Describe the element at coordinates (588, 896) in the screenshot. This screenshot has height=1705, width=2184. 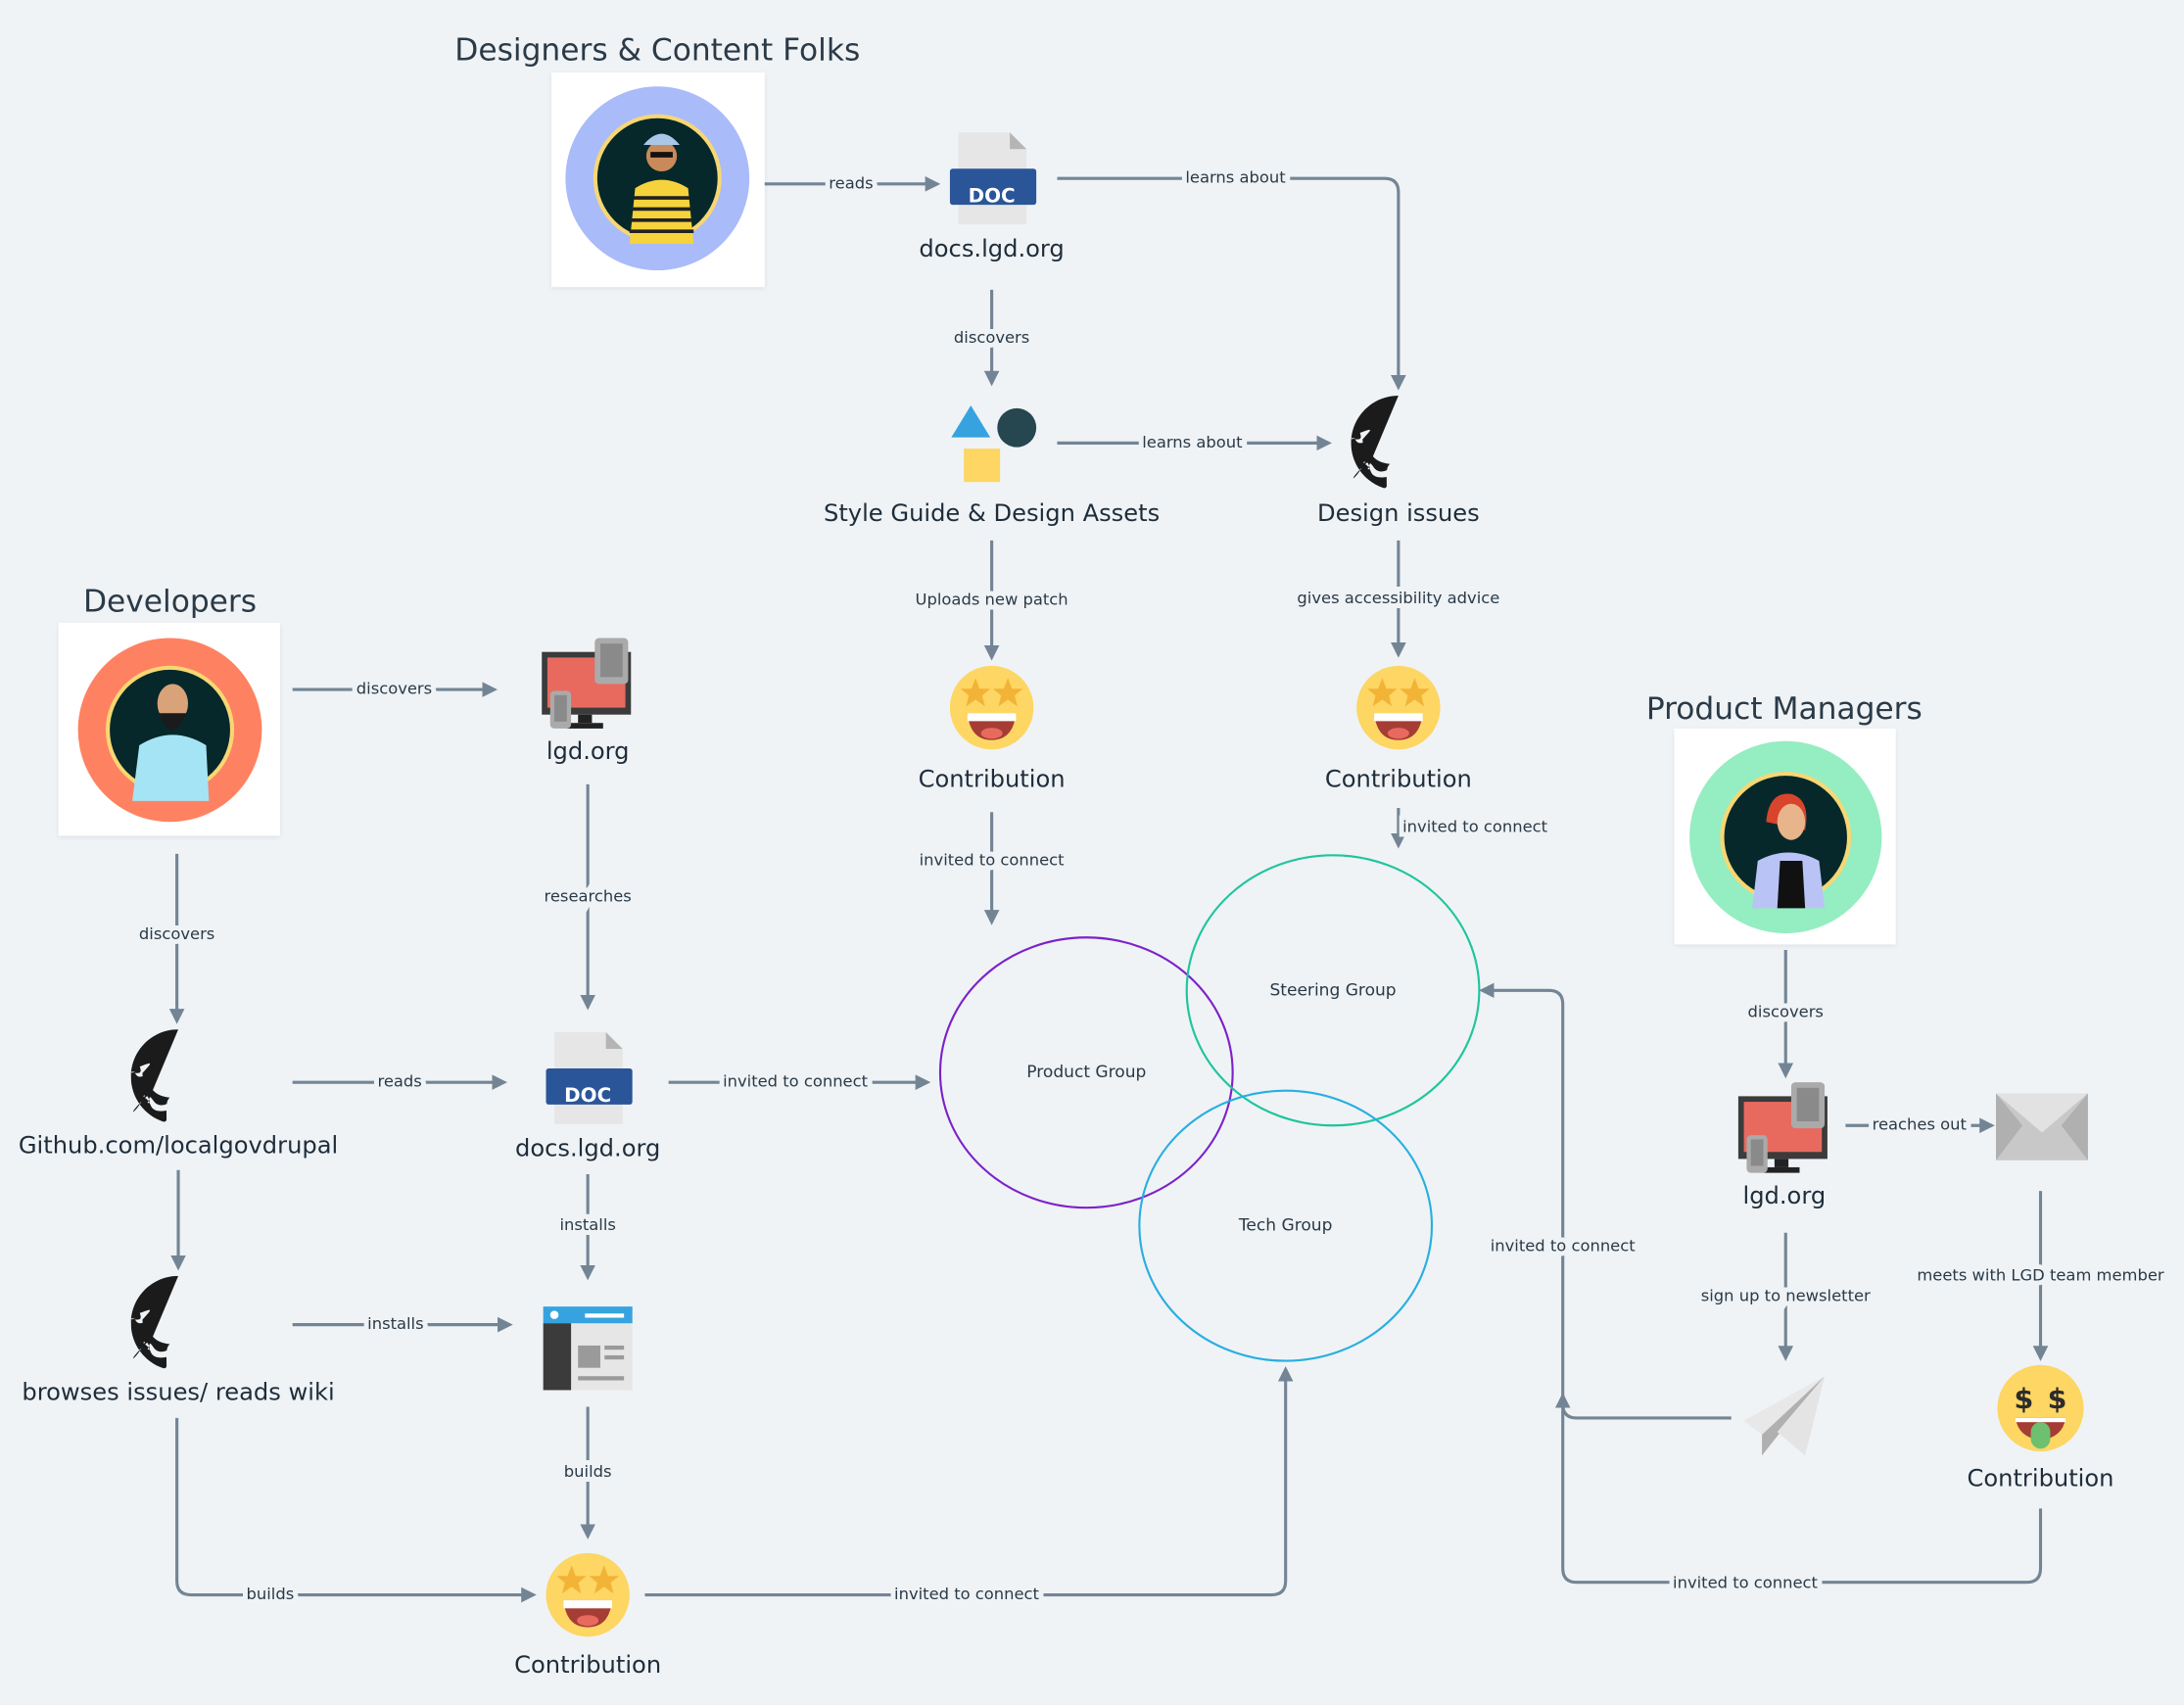
I see `edge-label: researches` at that location.